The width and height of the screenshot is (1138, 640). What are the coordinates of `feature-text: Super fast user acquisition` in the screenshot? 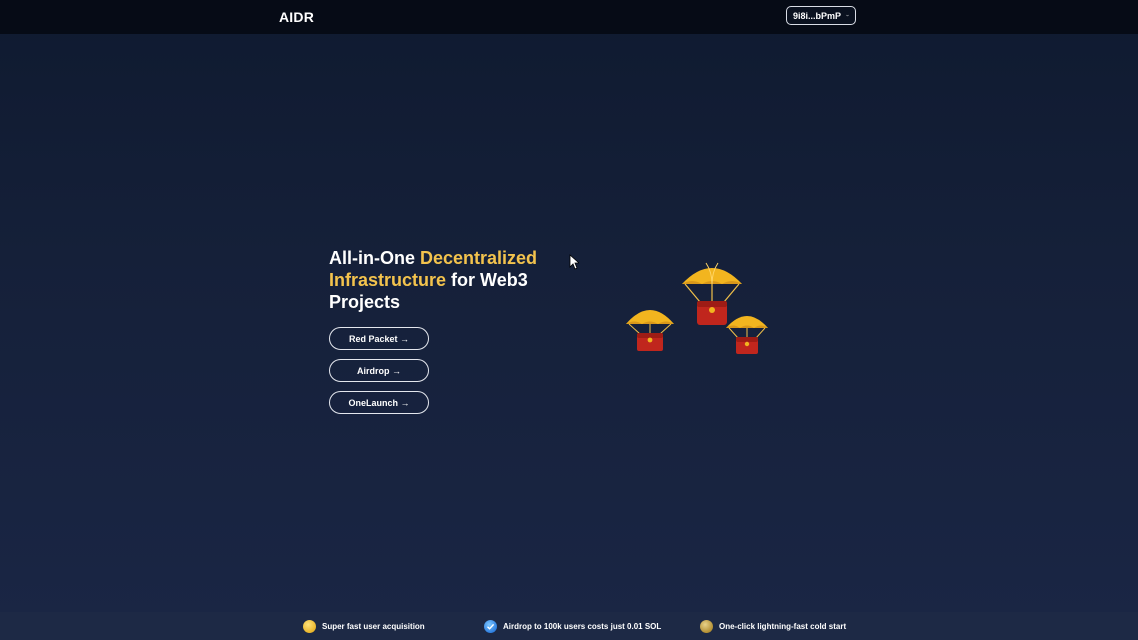 It's located at (373, 626).